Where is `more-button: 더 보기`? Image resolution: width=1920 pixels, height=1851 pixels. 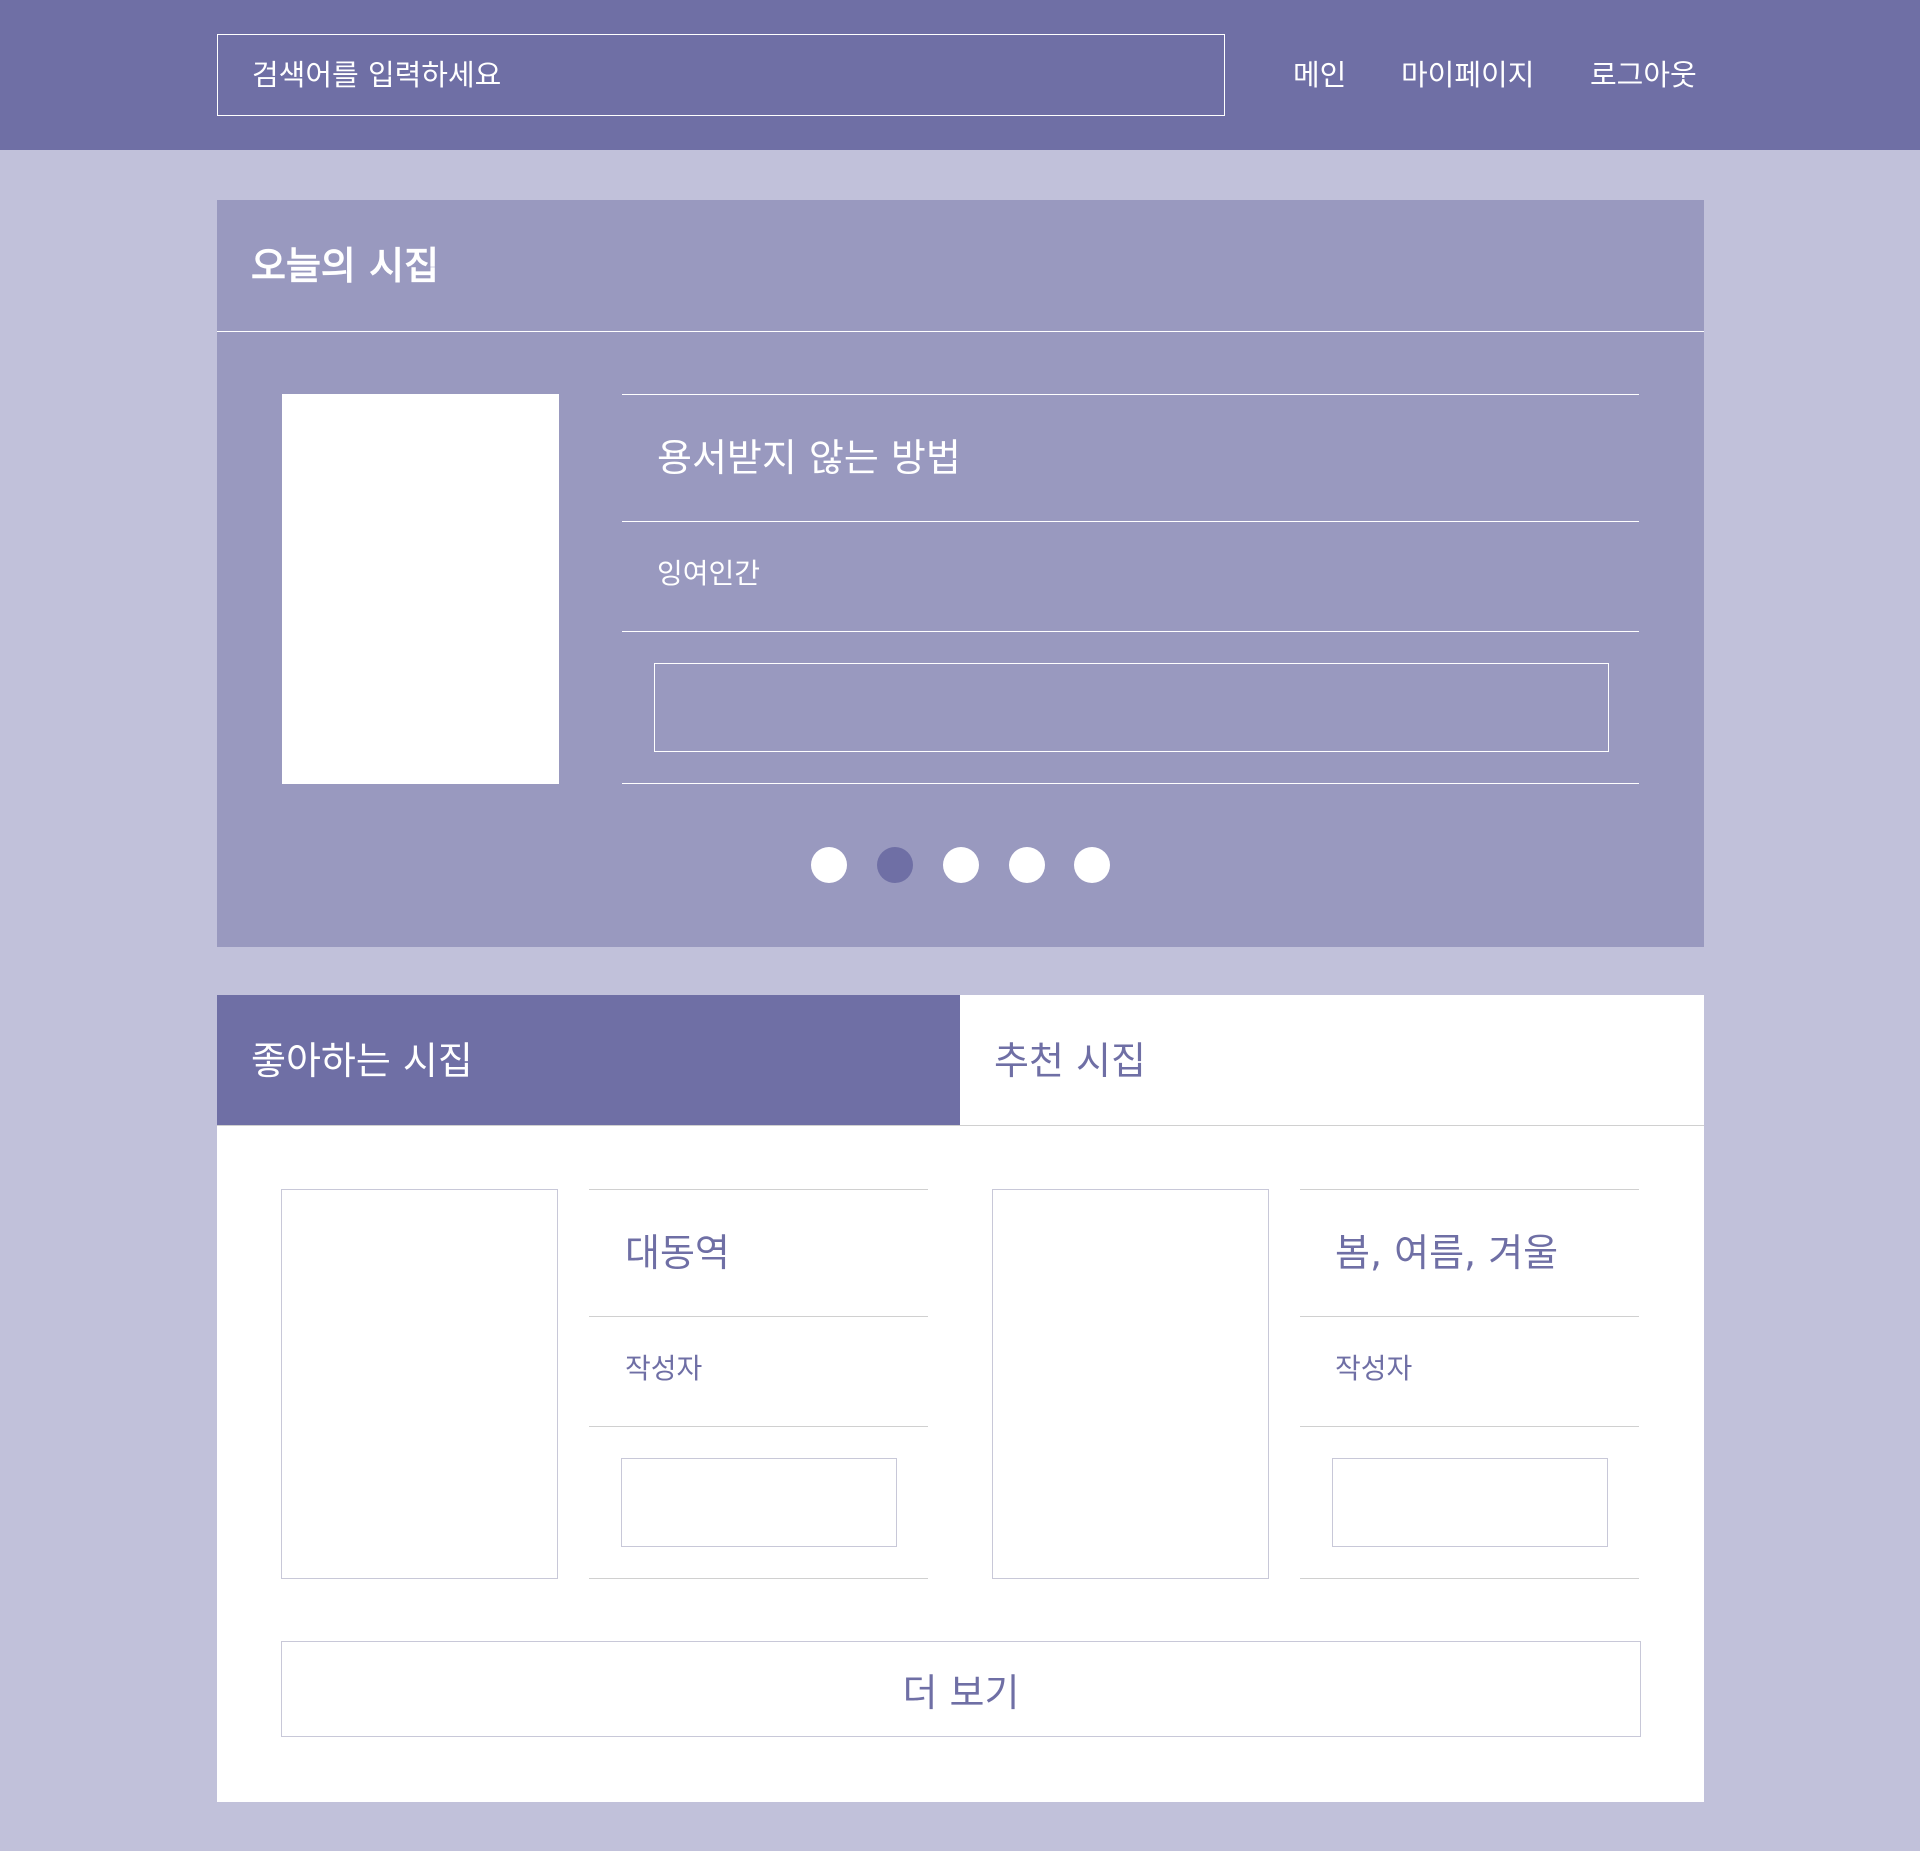 more-button: 더 보기 is located at coordinates (961, 1689).